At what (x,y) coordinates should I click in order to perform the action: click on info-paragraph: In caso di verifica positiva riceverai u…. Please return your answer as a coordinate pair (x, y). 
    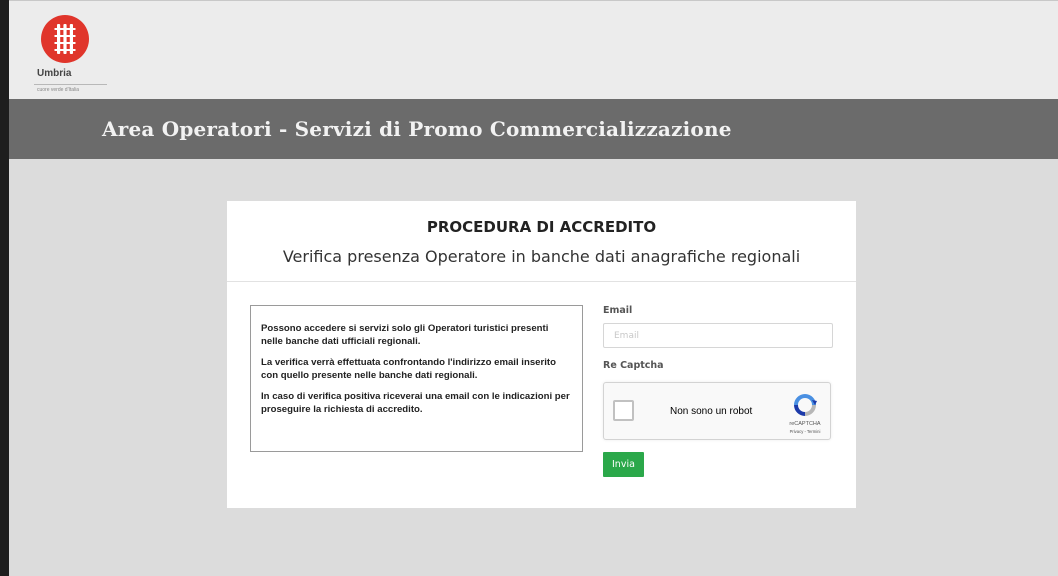
    Looking at the image, I should click on (415, 403).